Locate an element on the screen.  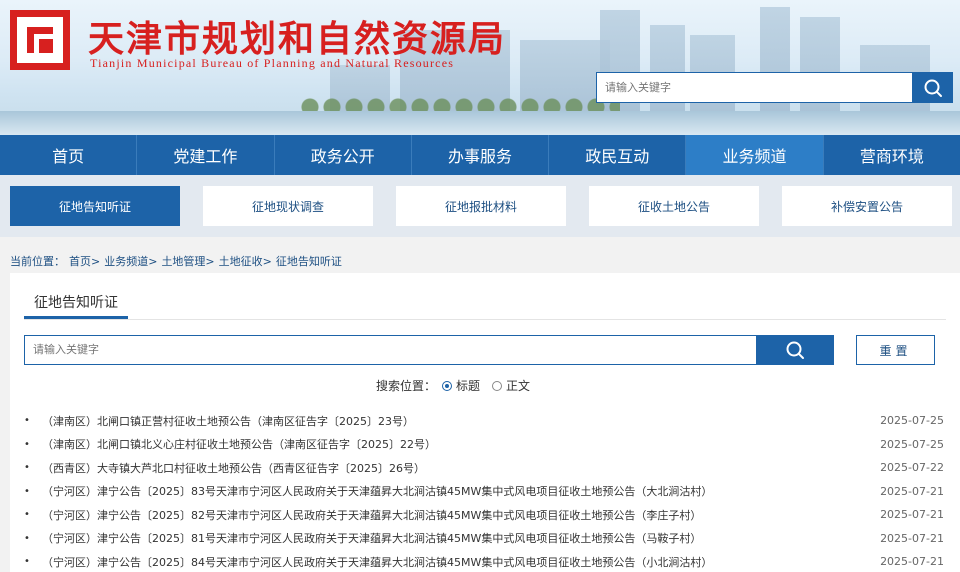
main-nav: 首页 党建工作 政务公开 办事服务 政民互动 业务频道 营商环境 is located at coordinates (480, 155).